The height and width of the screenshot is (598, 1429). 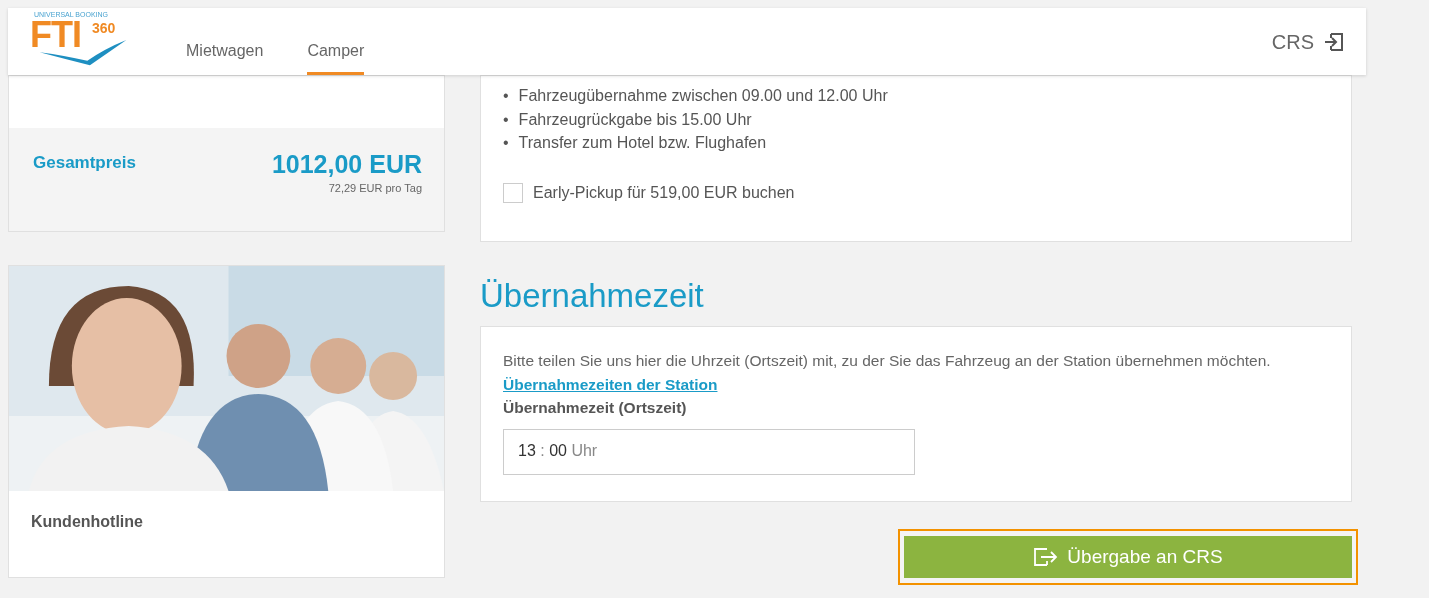 I want to click on crs-link: CRS, so click(x=1308, y=42).